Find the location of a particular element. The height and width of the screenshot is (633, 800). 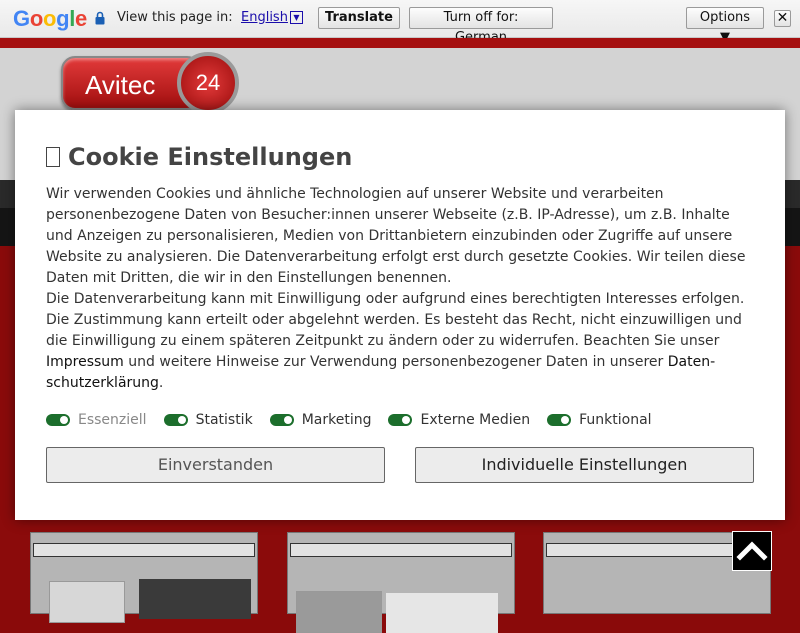

toggle-statistik: Statistik is located at coordinates (208, 420).